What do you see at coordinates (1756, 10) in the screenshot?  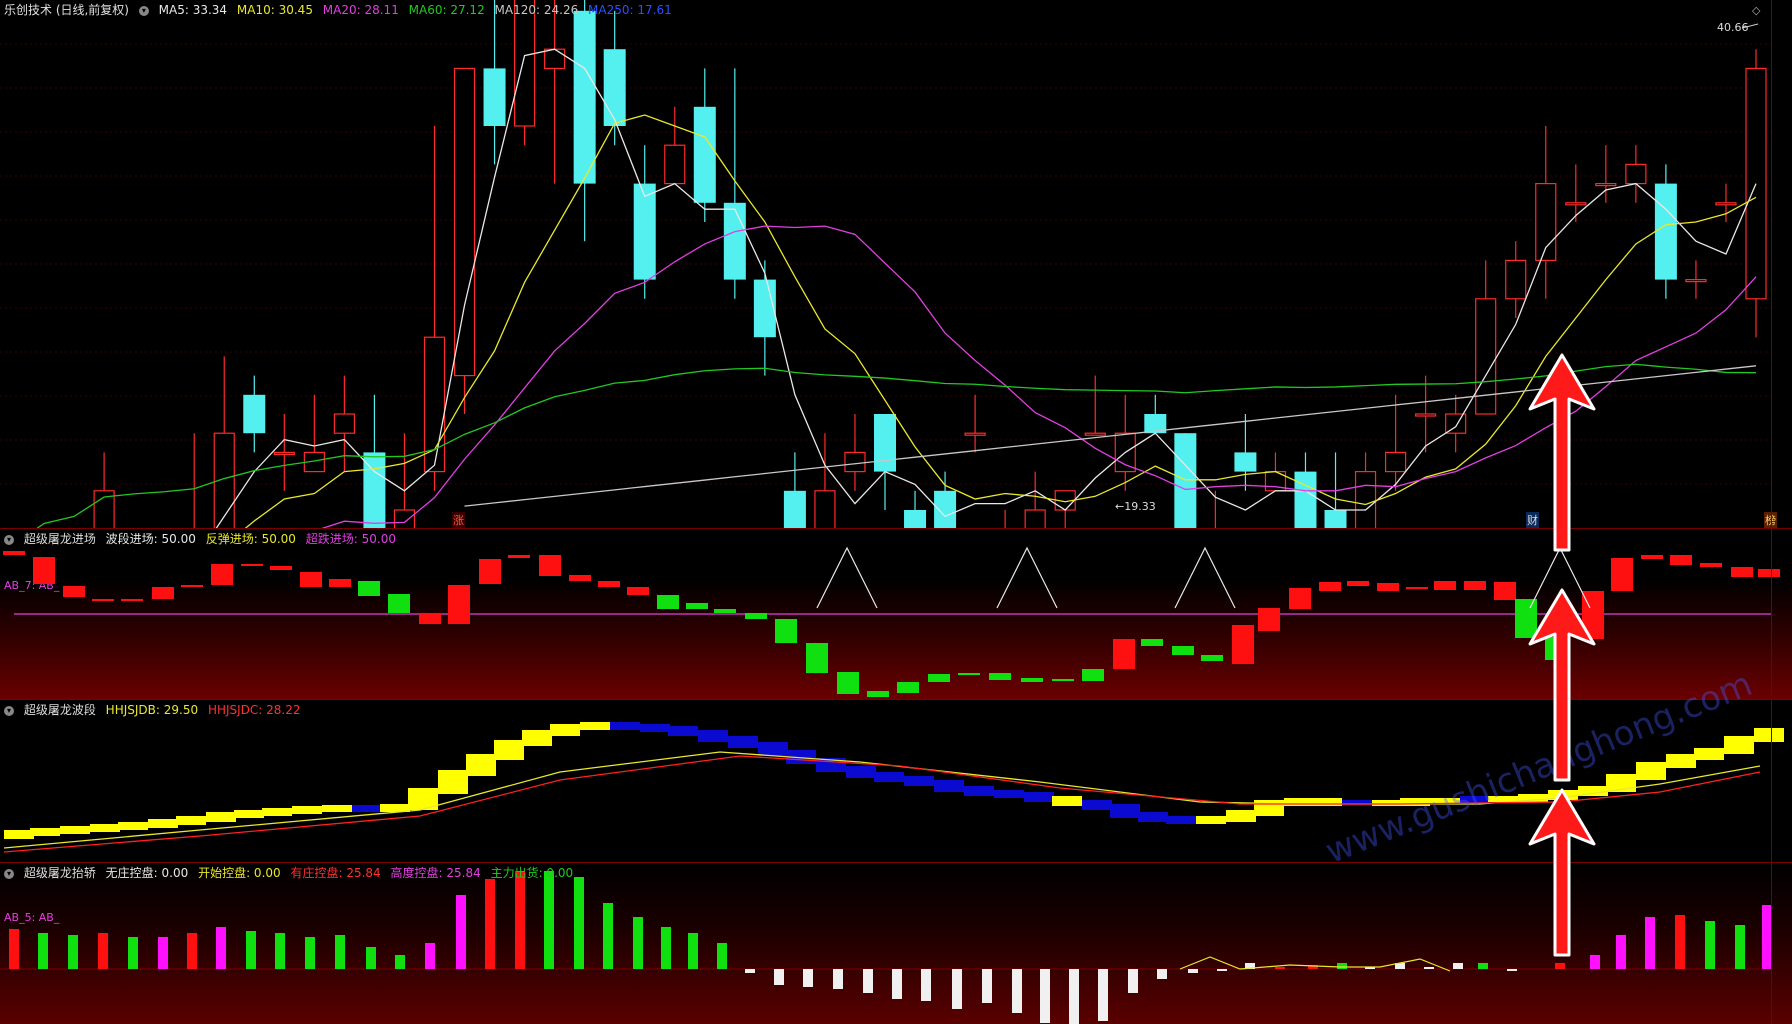 I see `settings-icon: ◇` at bounding box center [1756, 10].